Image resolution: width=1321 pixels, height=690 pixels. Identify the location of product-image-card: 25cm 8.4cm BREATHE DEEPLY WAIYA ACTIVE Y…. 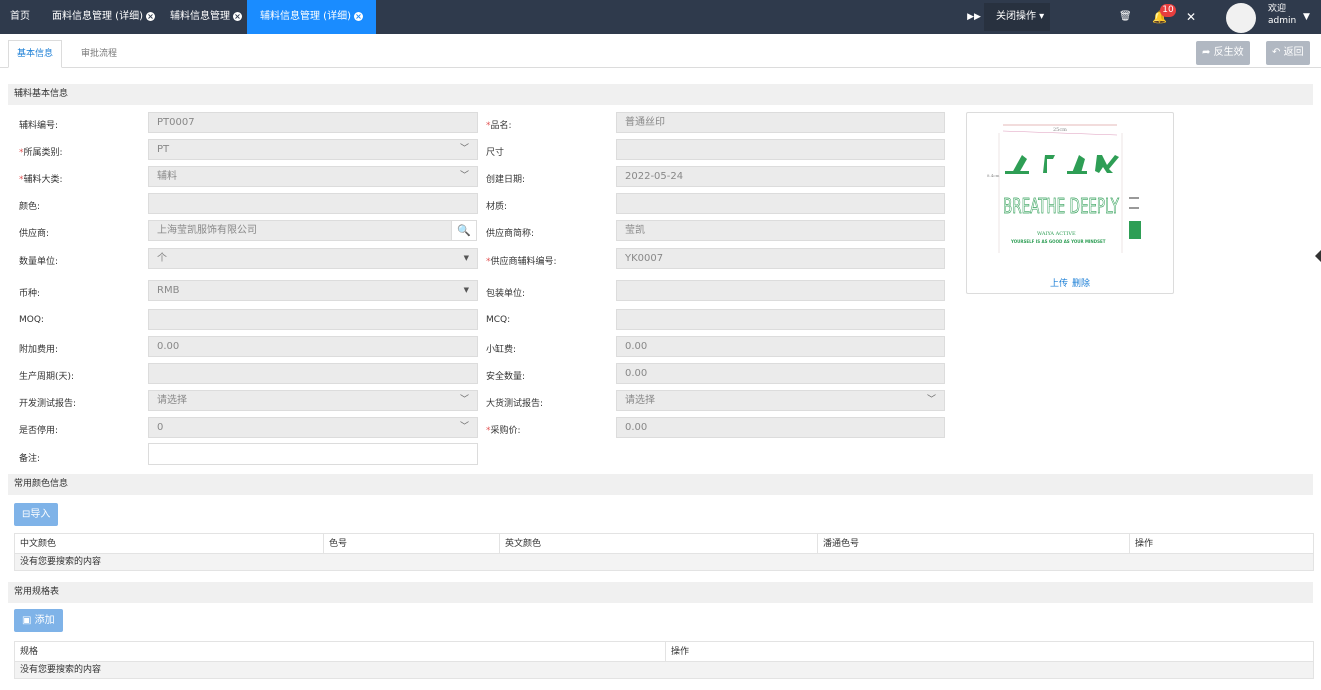
(1070, 203).